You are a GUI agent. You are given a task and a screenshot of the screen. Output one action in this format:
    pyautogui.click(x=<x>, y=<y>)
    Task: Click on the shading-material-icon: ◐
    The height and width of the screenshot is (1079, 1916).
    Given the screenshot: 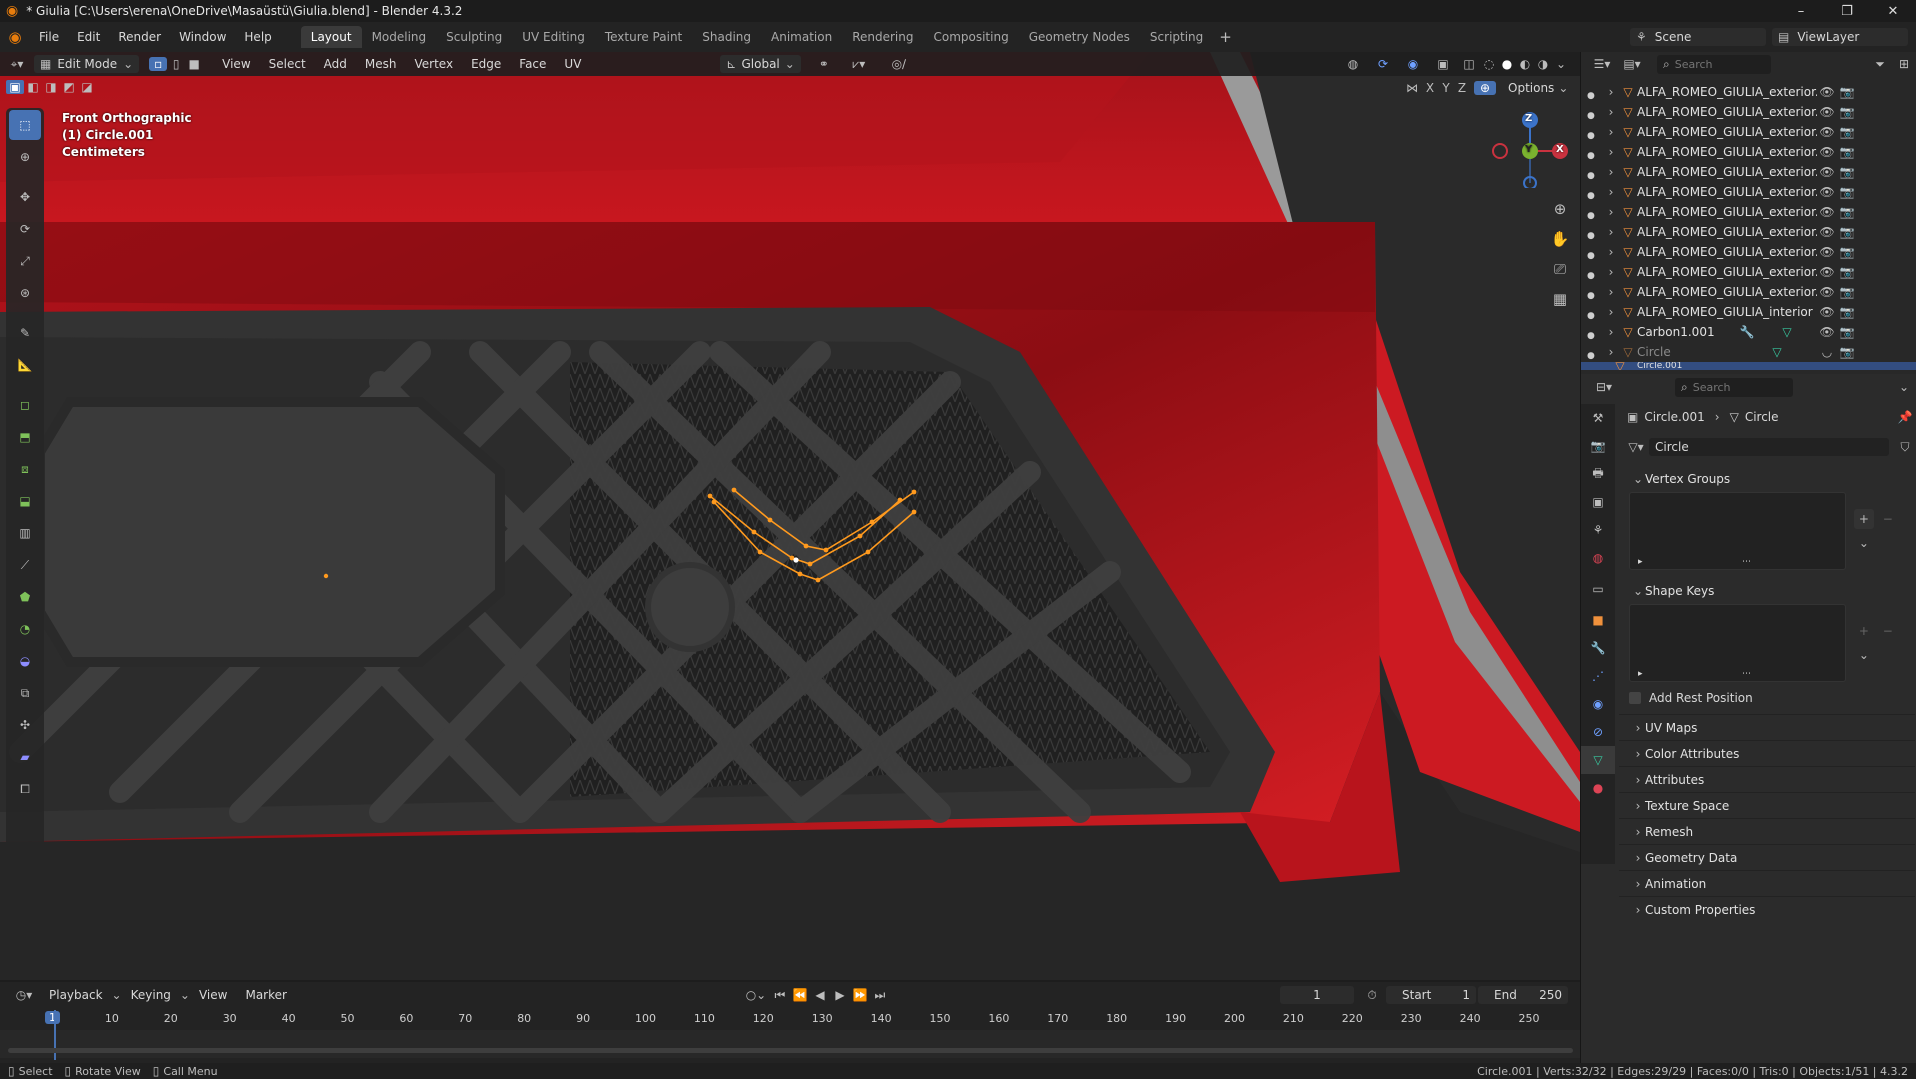 What is the action you would take?
    pyautogui.click(x=1525, y=64)
    